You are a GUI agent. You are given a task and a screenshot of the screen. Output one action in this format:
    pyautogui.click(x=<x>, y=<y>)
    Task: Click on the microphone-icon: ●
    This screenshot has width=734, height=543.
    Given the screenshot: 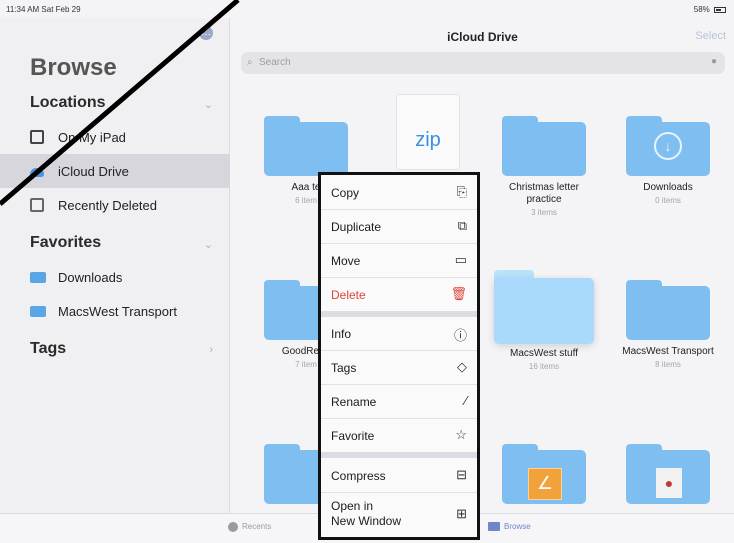 What is the action you would take?
    pyautogui.click(x=714, y=61)
    